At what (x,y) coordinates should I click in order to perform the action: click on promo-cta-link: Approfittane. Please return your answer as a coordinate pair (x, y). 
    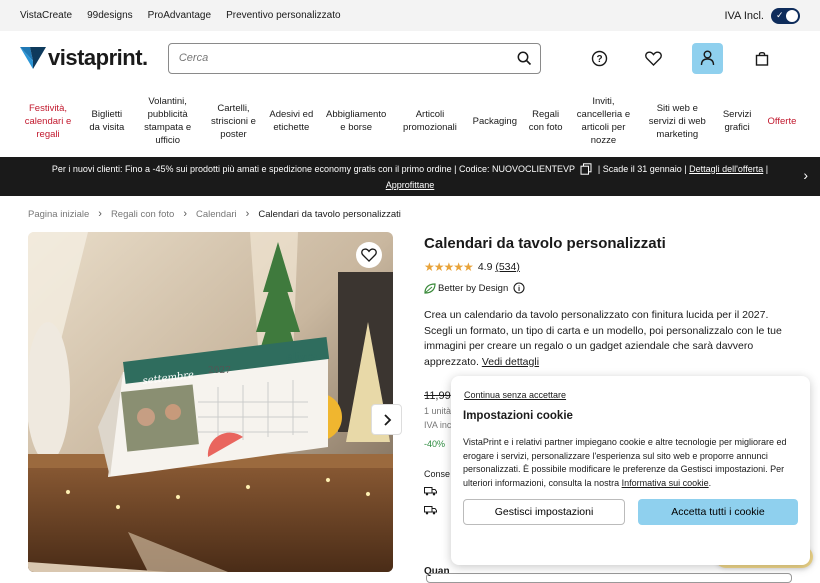
    Looking at the image, I should click on (410, 185).